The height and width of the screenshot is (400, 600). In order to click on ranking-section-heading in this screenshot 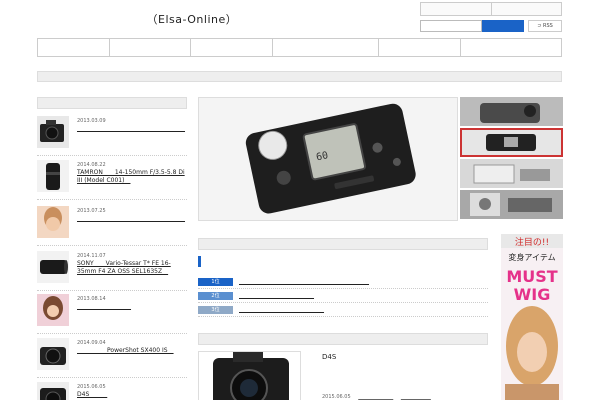, I will do `click(343, 244)`.